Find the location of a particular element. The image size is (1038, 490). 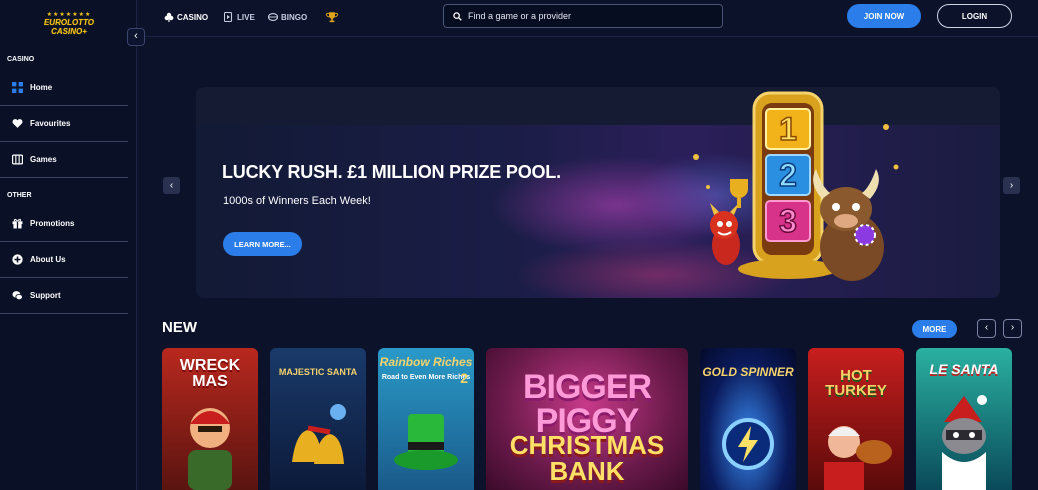

game-tile-bigger-piggy: BIGGER PIGGY CHRISTMAS BANK is located at coordinates (587, 419).